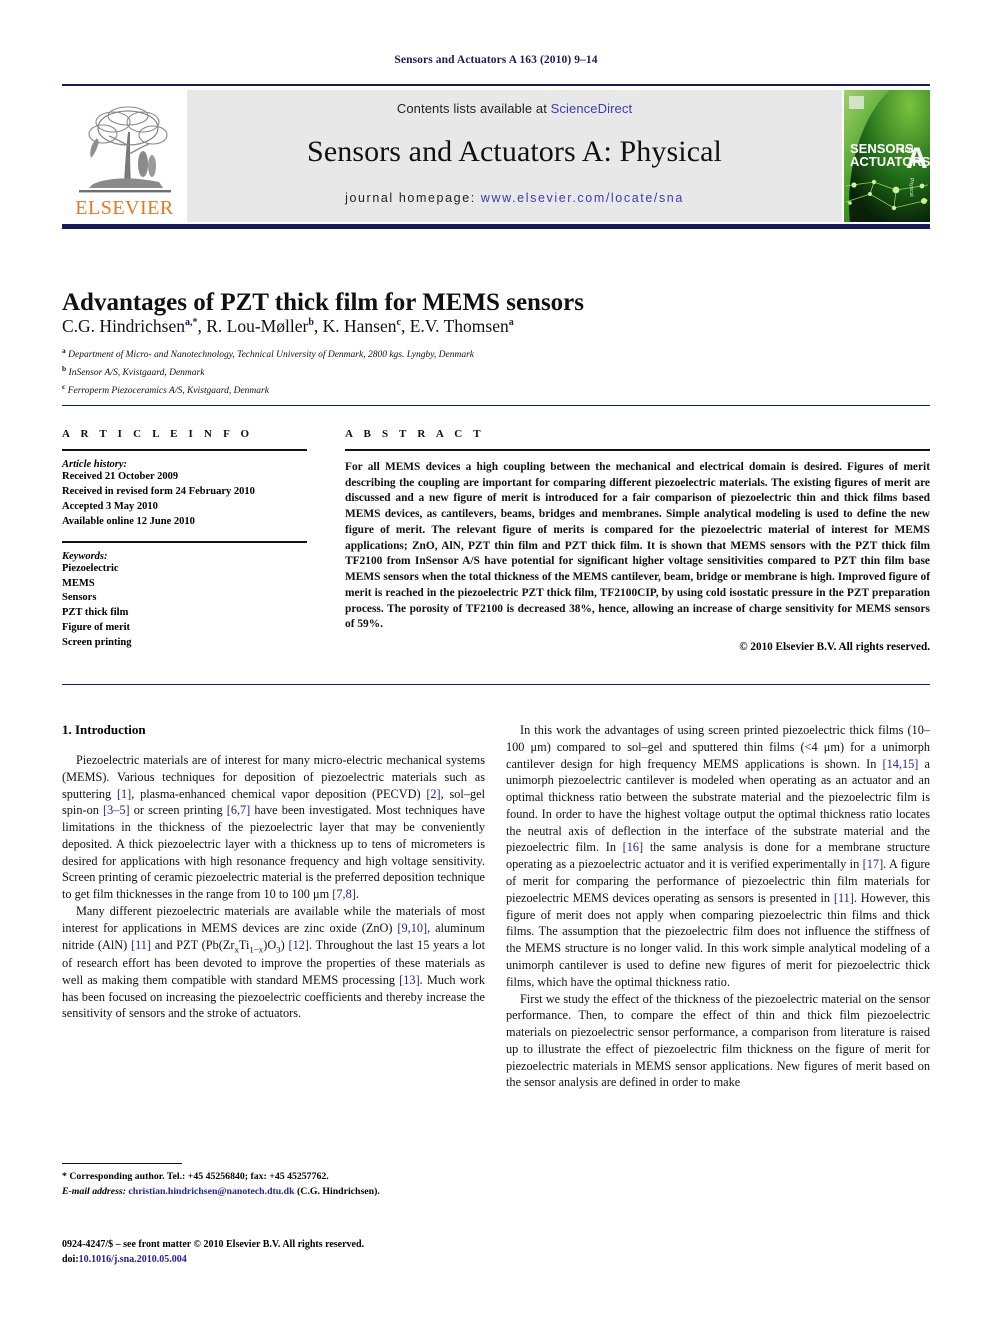  Describe the element at coordinates (211, 1191) in the screenshot. I see `email-link: christian.hindrichsen@nanotech.dtu.dk` at that location.